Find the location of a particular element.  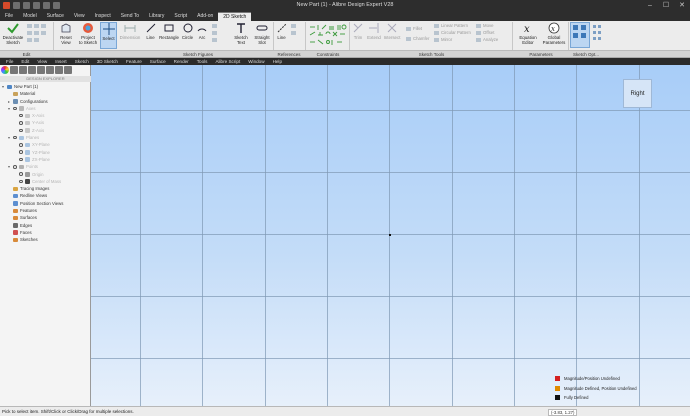

reference-figure-button is located at coordinates (294, 33).